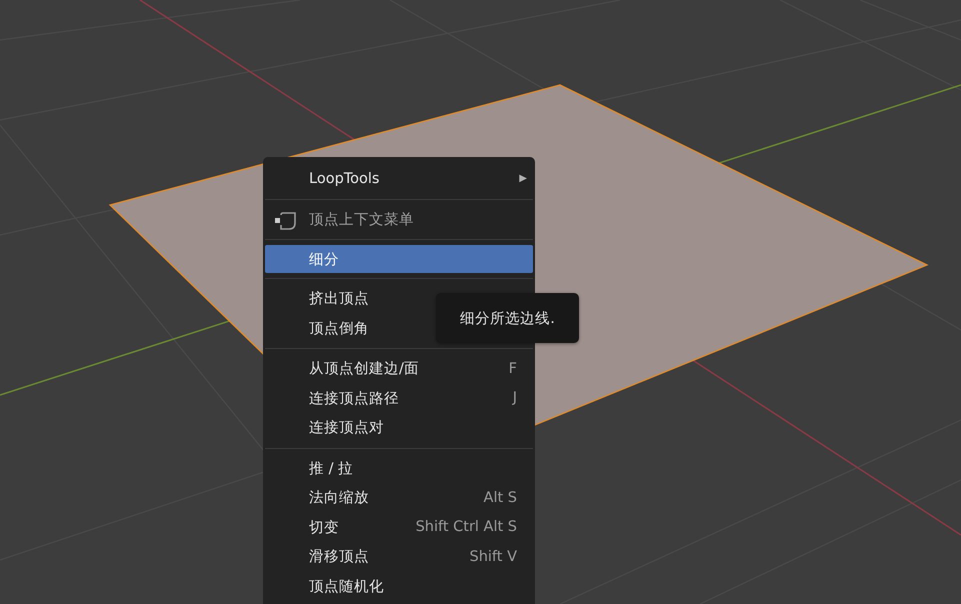  I want to click on submenu-arrow: ▶, so click(523, 178).